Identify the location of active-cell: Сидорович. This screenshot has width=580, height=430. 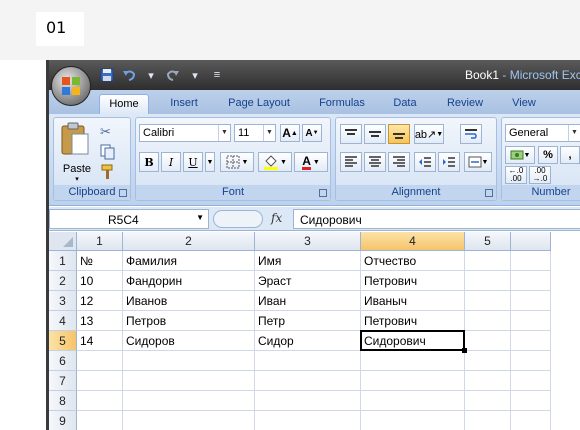
(412, 340).